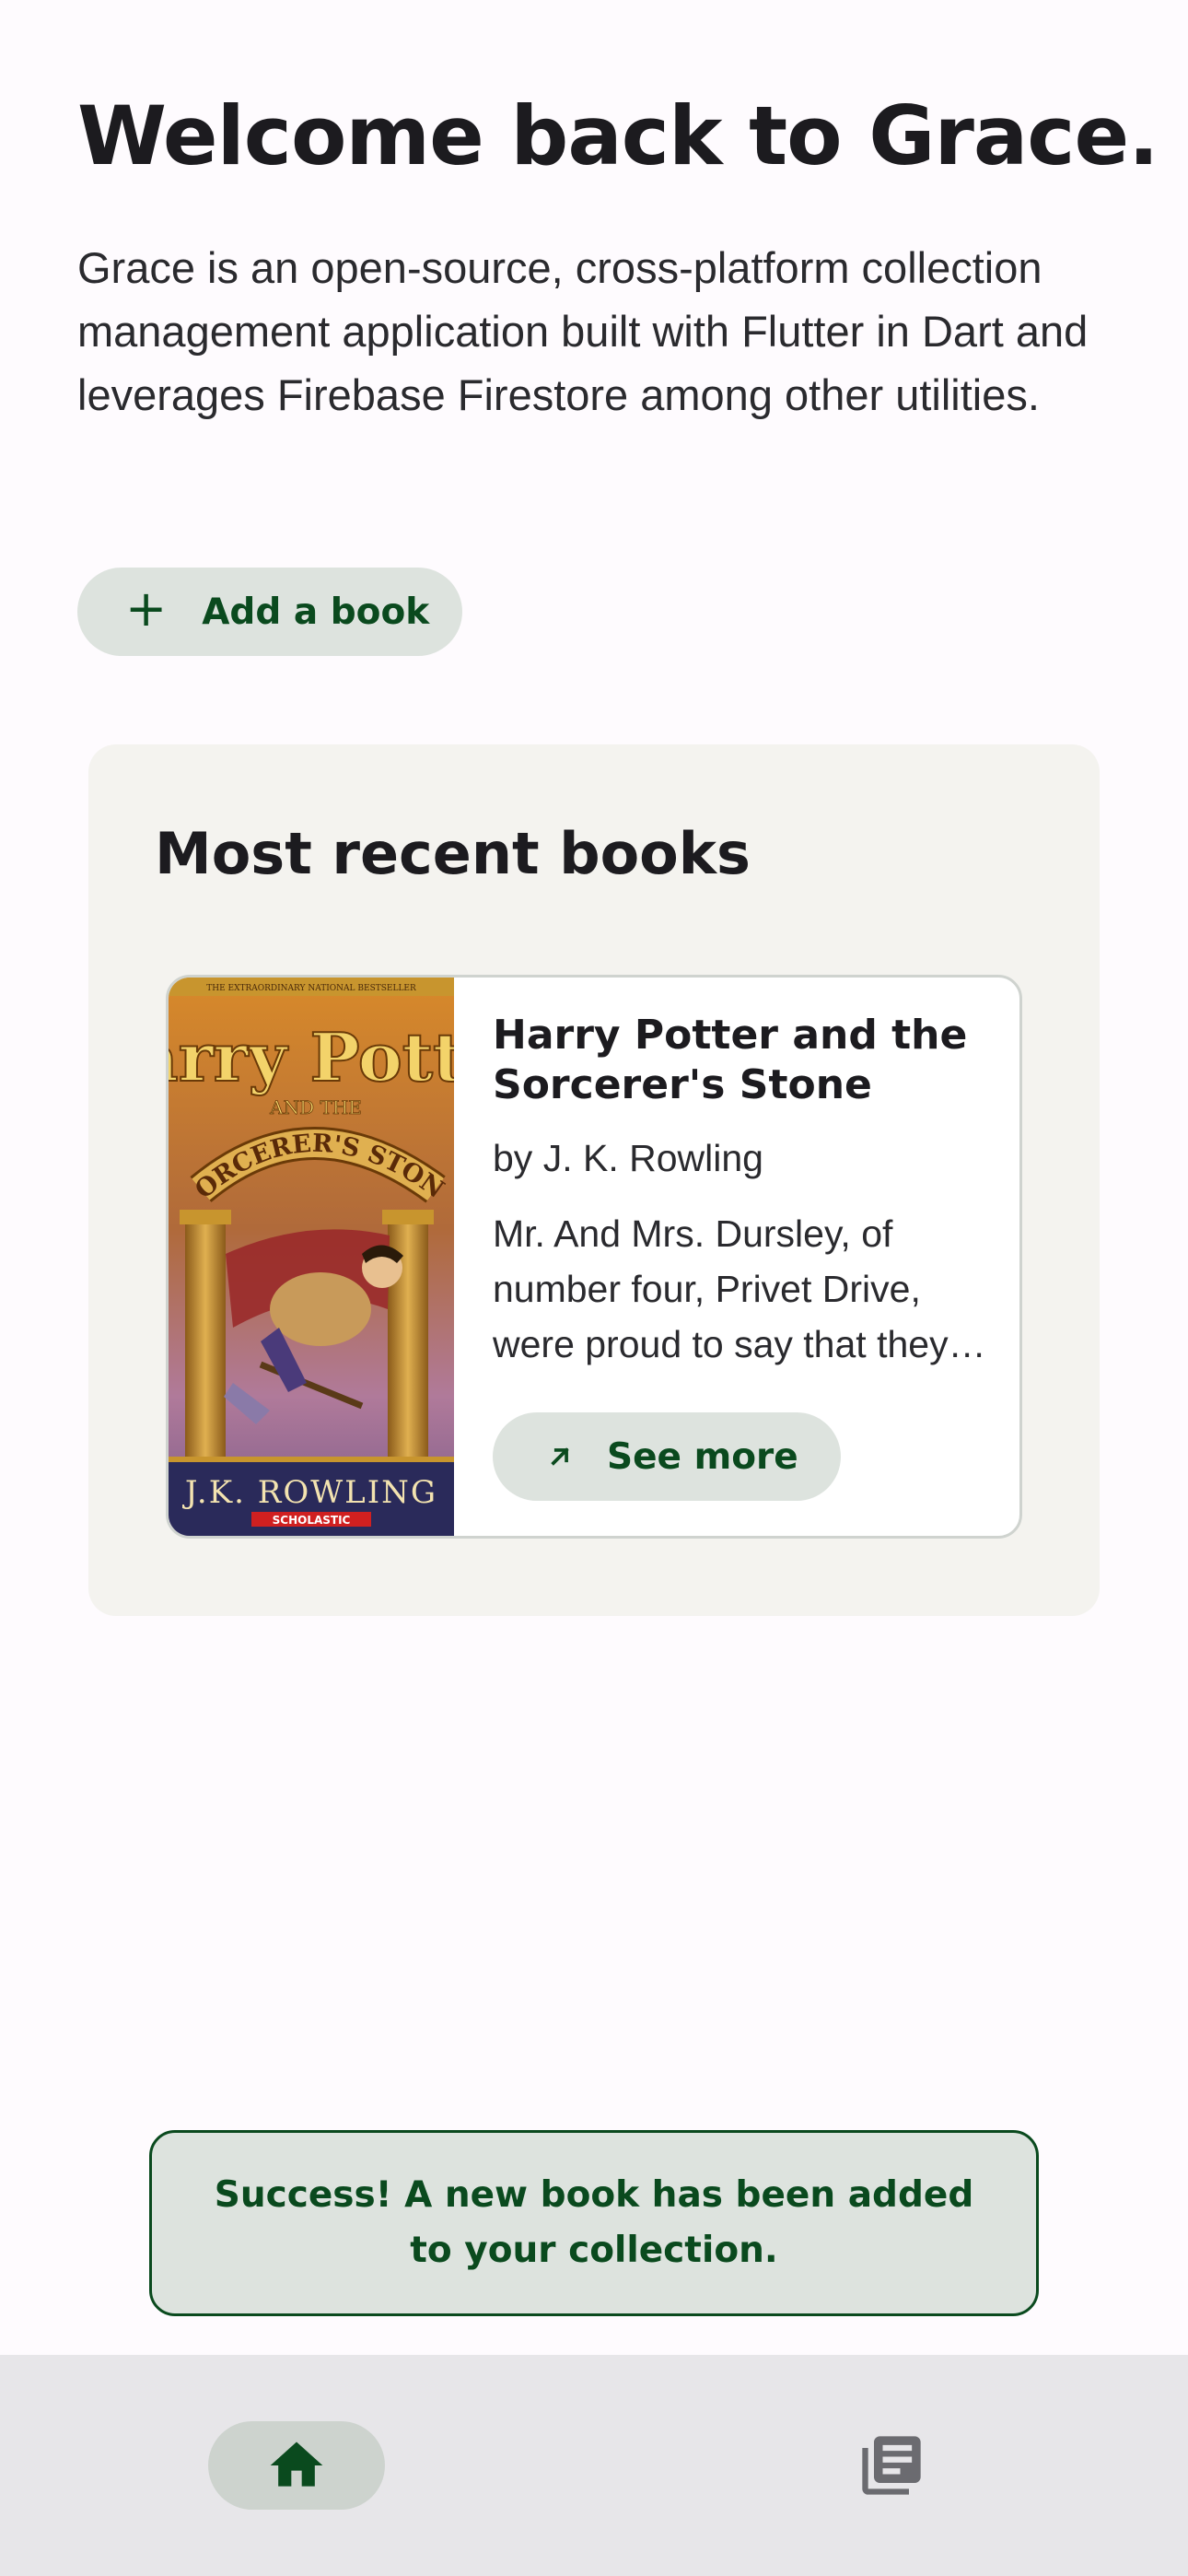 The image size is (1188, 2576). What do you see at coordinates (311, 989) in the screenshot?
I see `cover-top-text: THE EXTRAORDINARY NATIONAL BESTSELLER` at bounding box center [311, 989].